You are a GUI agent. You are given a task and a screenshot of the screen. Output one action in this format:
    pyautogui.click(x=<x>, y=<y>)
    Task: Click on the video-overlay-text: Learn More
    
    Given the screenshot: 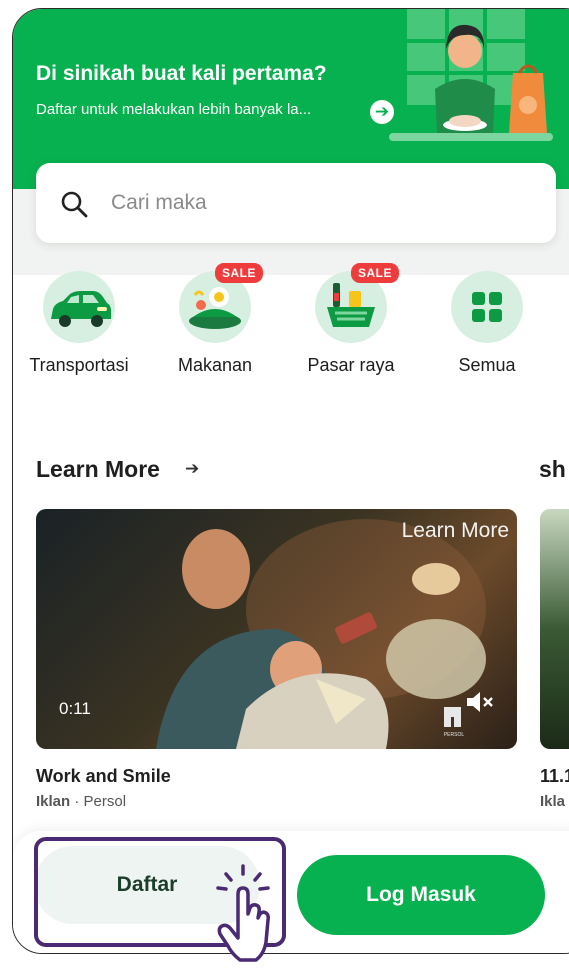 What is the action you would take?
    pyautogui.click(x=455, y=530)
    